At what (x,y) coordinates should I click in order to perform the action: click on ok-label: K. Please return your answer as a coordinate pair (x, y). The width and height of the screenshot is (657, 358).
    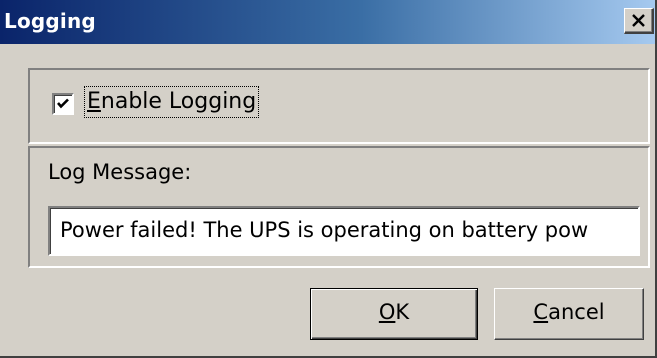
    Looking at the image, I should click on (402, 312).